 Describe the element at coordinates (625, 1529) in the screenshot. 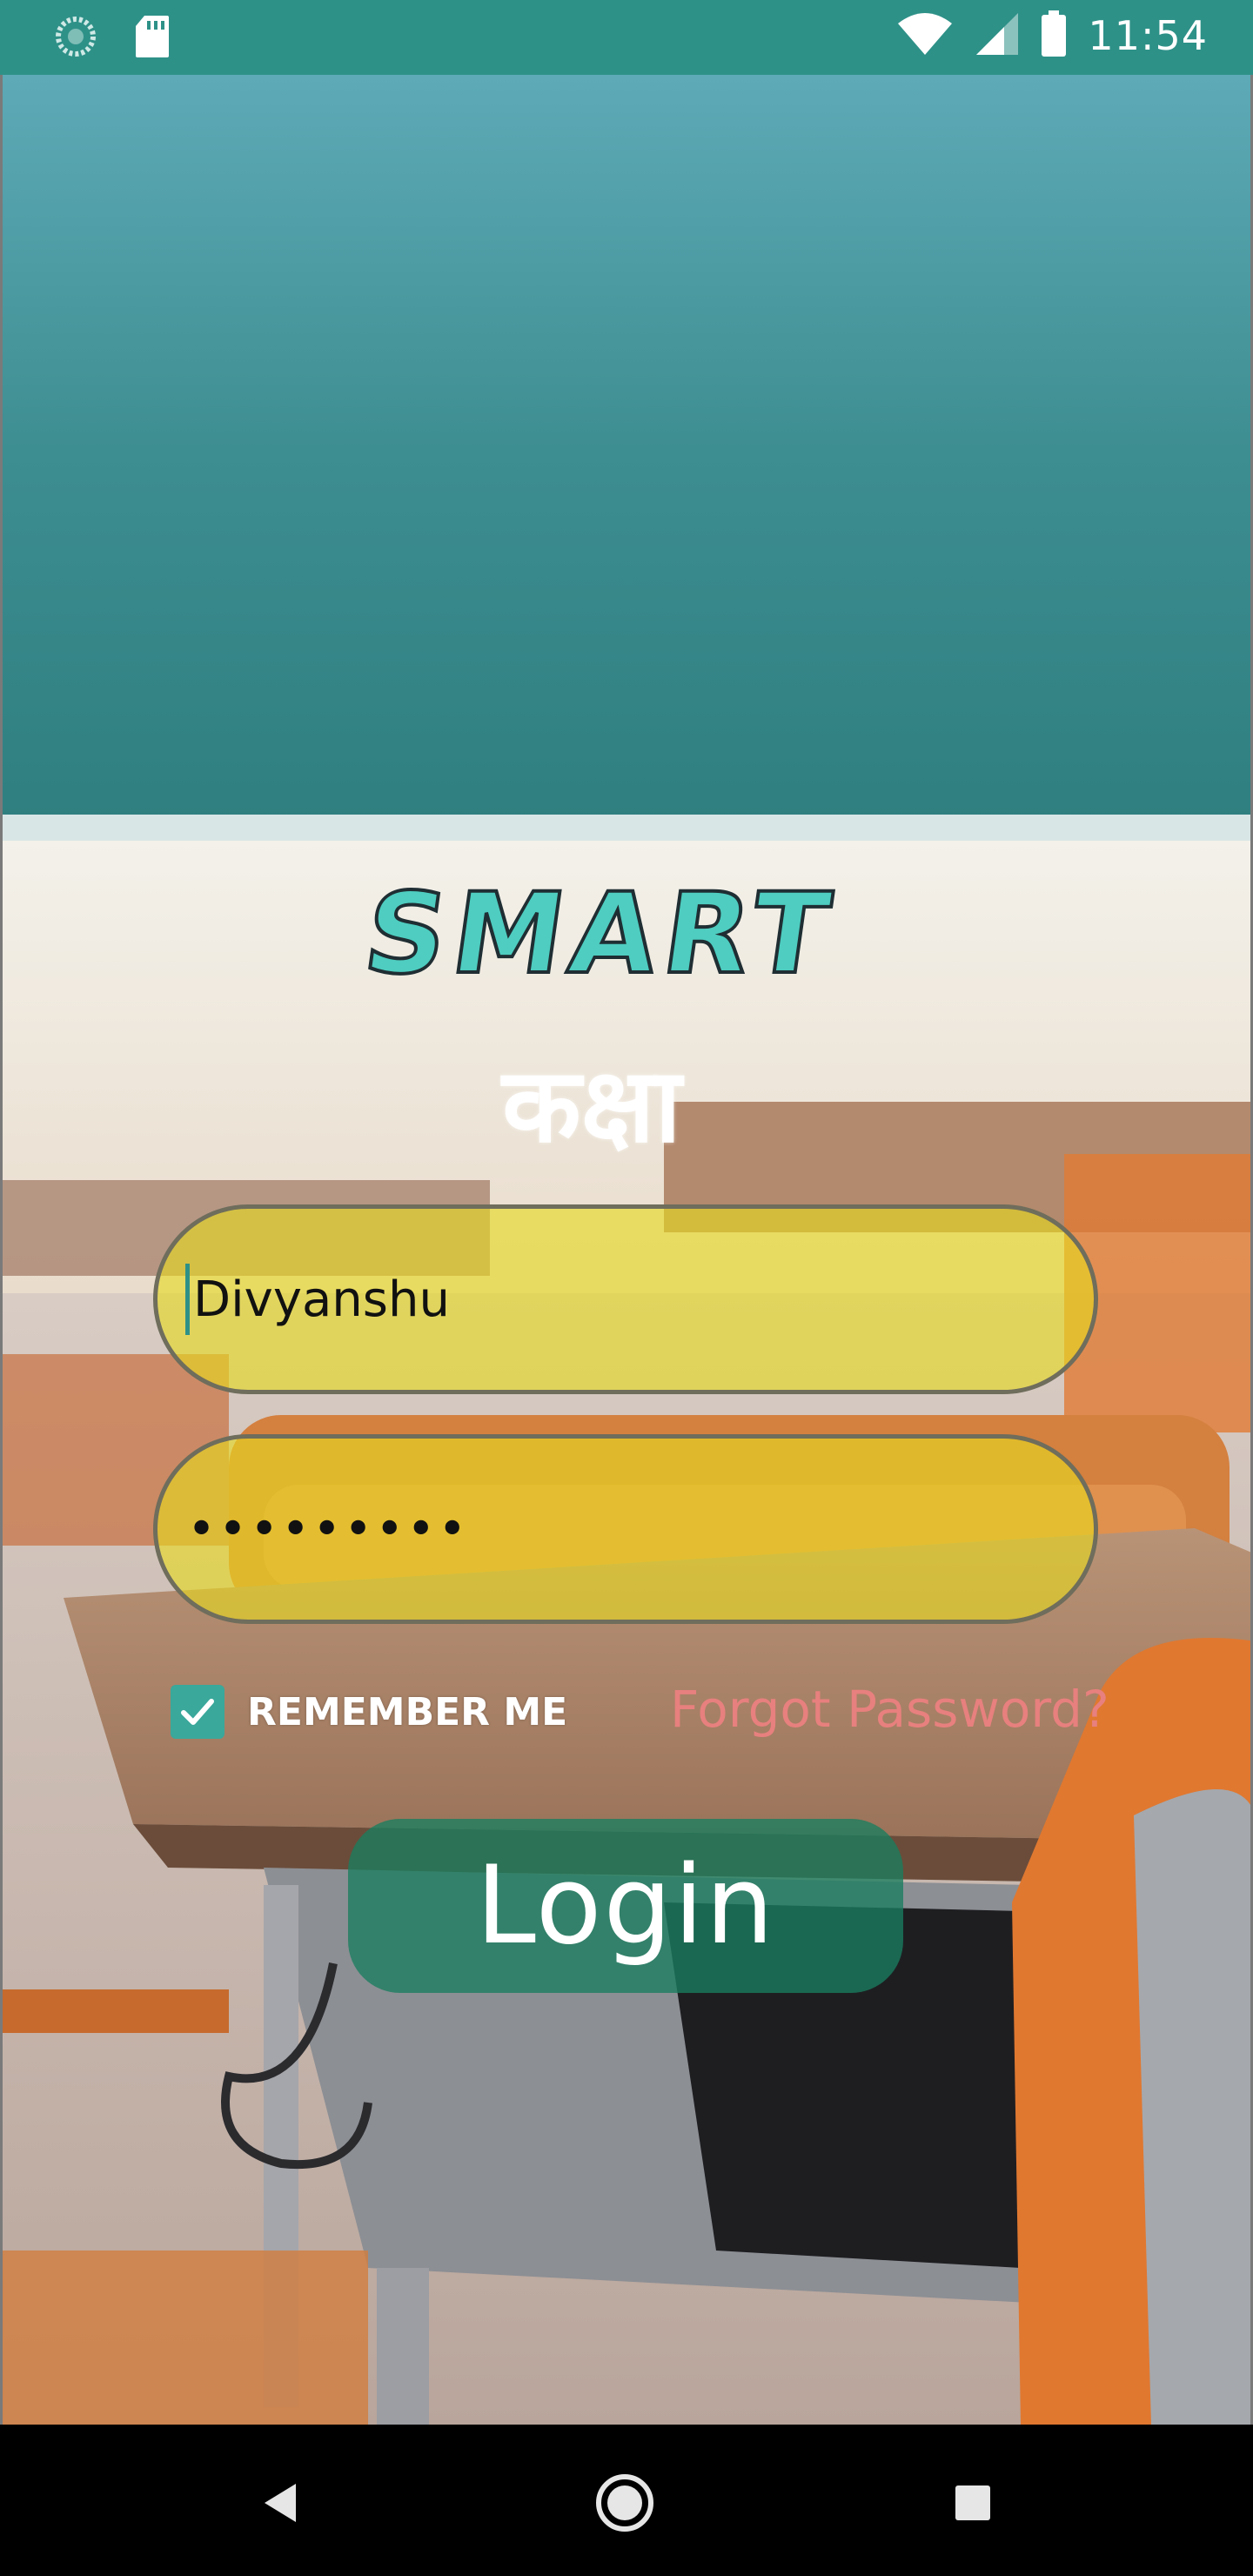

I see `password-field: •••••••••` at that location.